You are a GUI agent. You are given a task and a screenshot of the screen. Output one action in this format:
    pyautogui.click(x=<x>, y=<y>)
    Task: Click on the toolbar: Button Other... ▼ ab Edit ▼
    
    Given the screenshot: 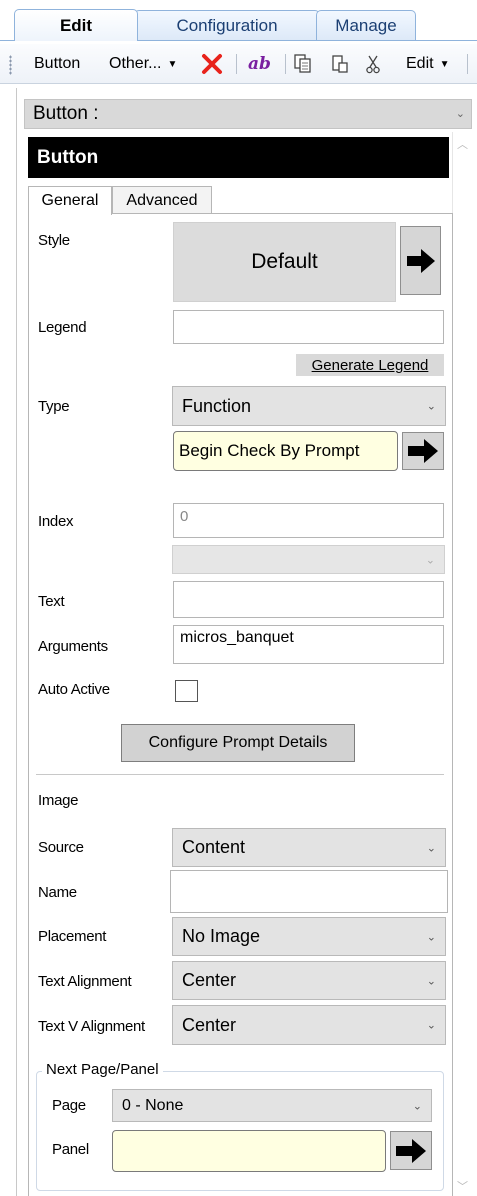 What is the action you would take?
    pyautogui.click(x=238, y=64)
    